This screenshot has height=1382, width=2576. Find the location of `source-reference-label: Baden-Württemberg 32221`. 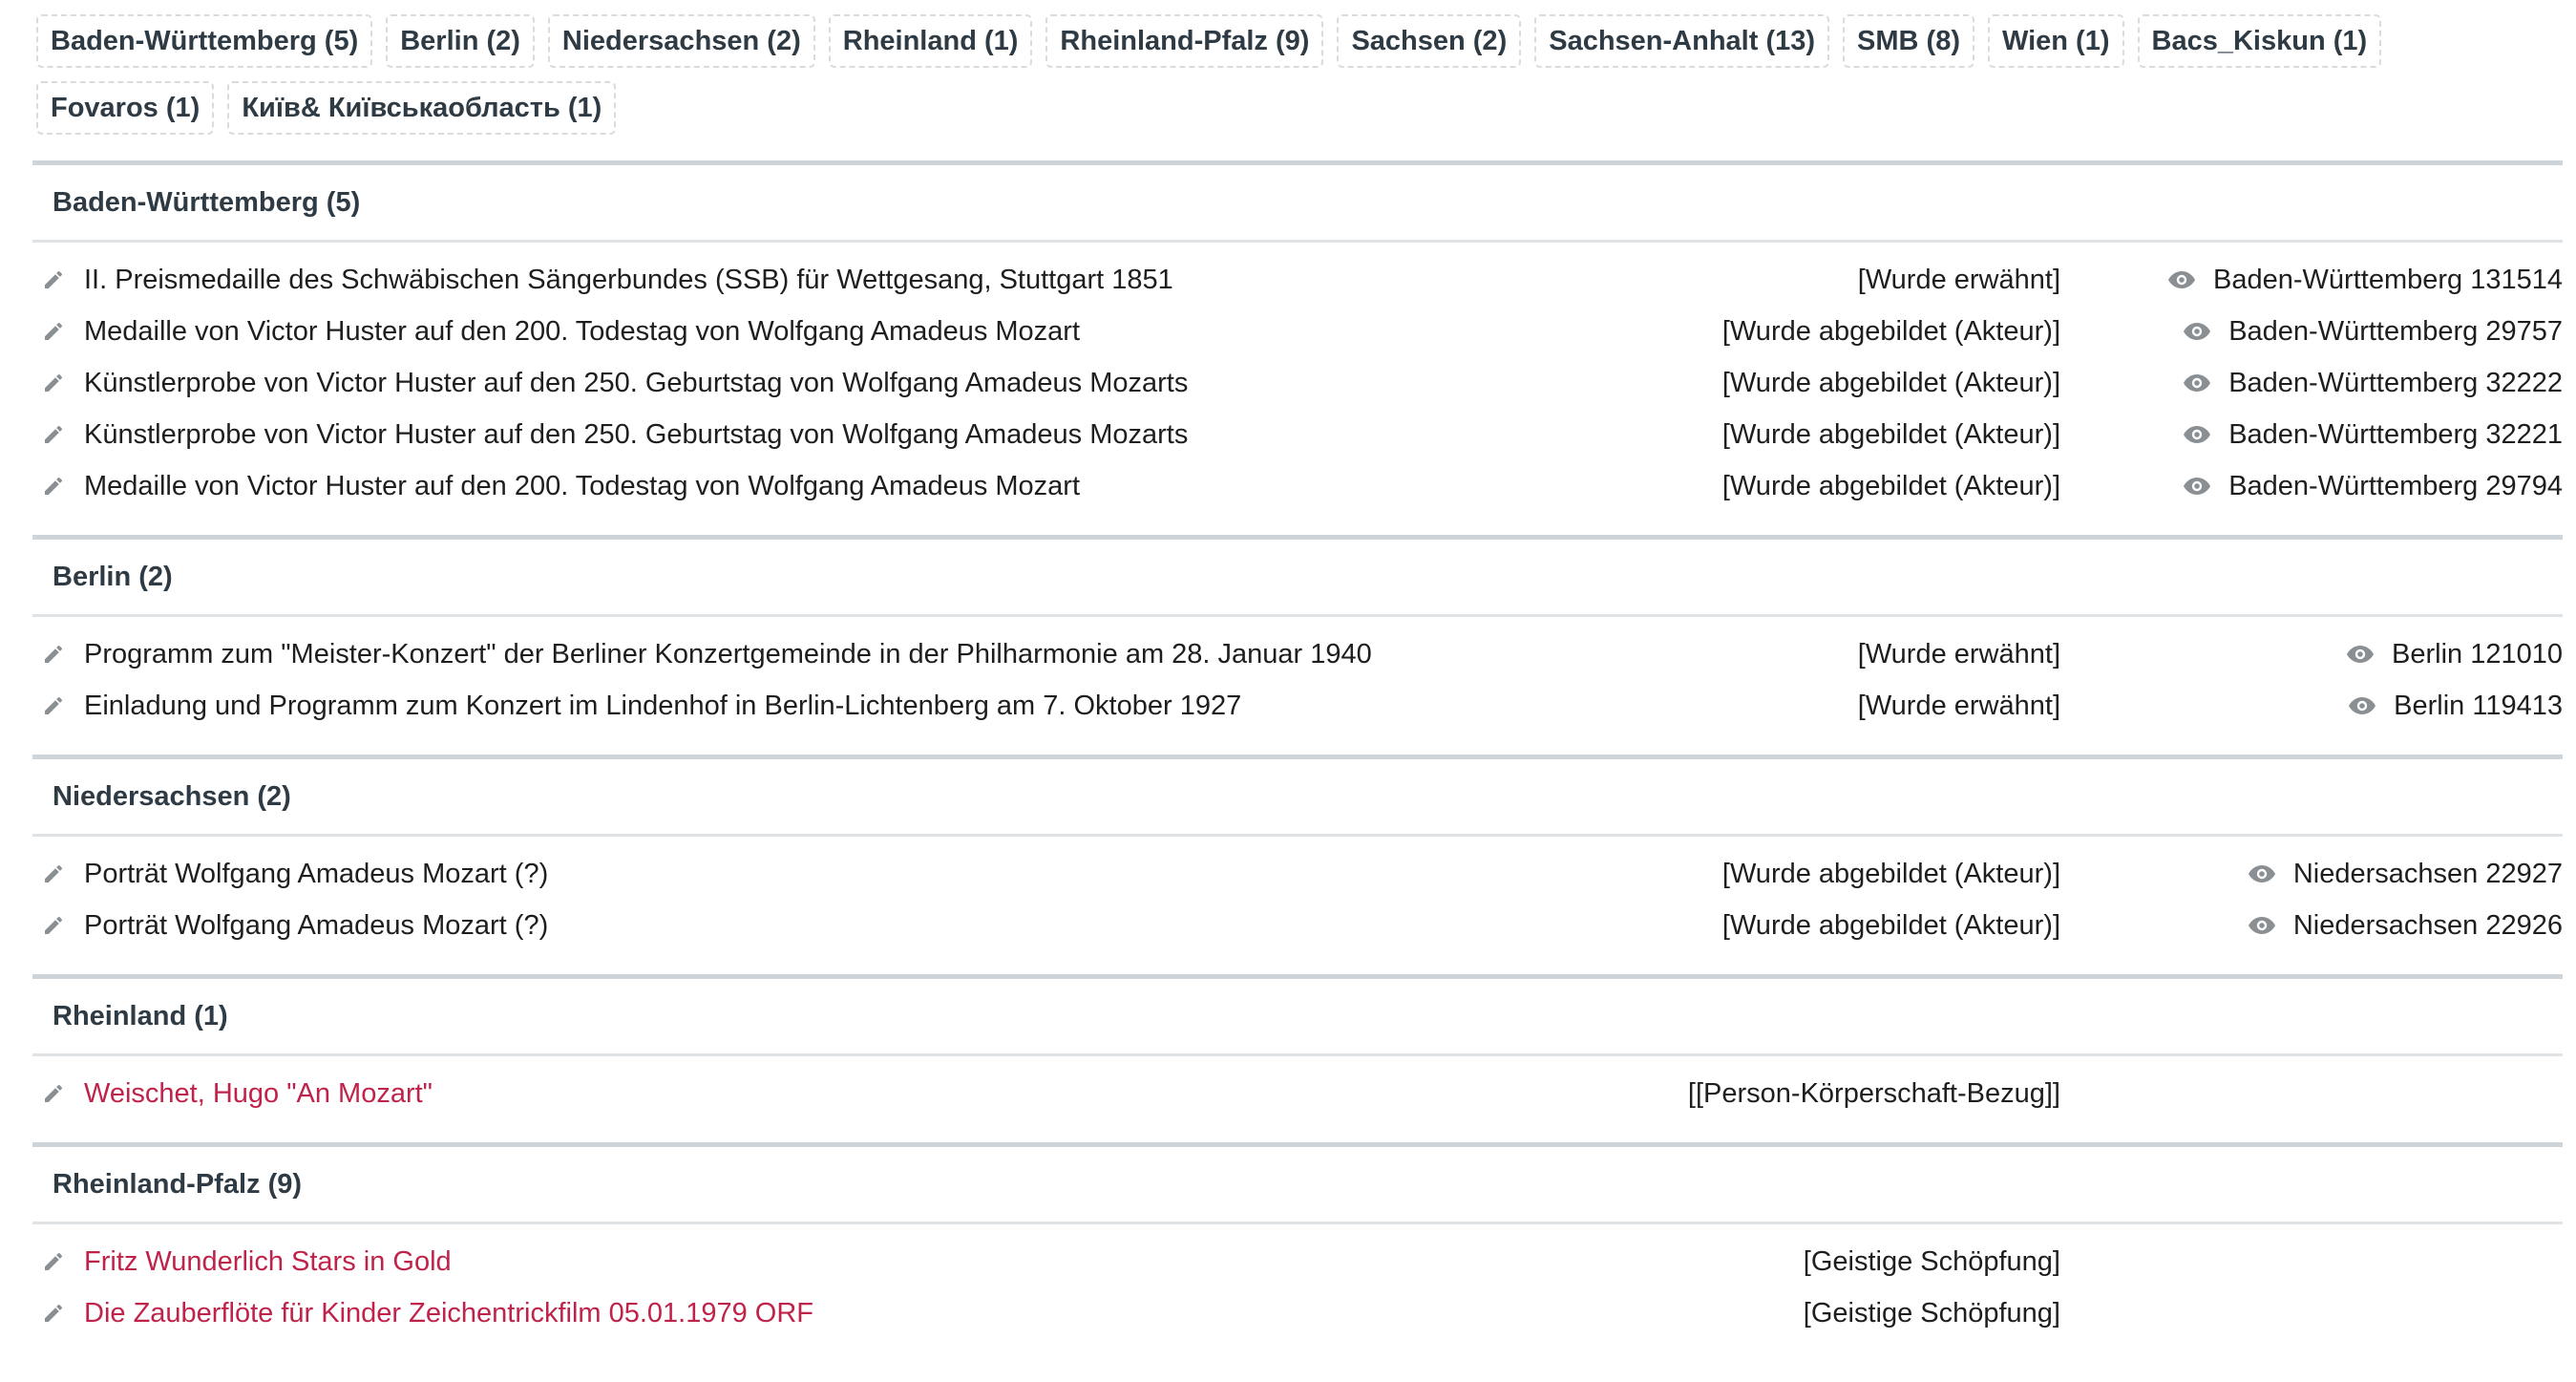

source-reference-label: Baden-Württemberg 32221 is located at coordinates (2395, 434).